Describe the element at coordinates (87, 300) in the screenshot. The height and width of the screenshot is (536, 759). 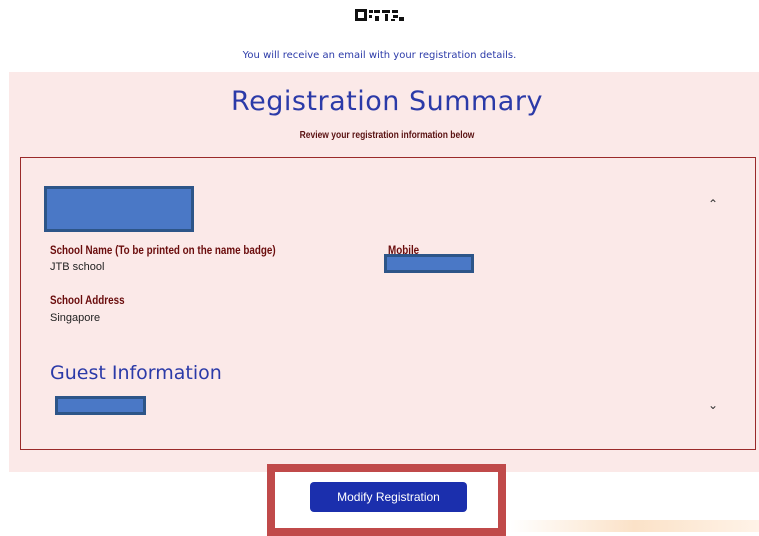
I see `school-address-label: School Address` at that location.